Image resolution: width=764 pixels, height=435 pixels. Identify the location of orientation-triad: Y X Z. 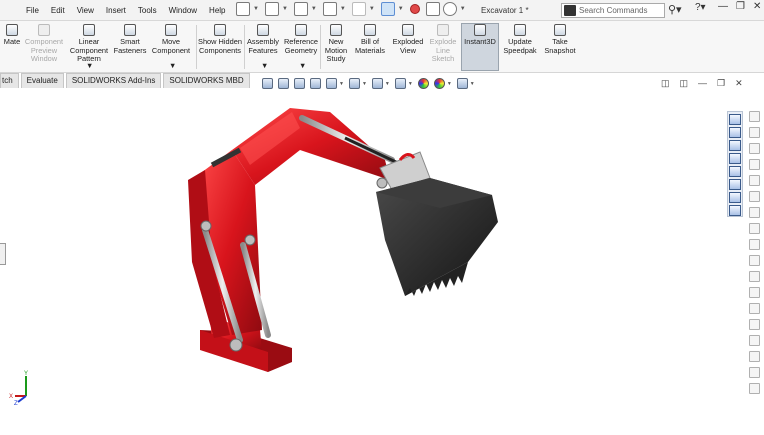
(18, 388).